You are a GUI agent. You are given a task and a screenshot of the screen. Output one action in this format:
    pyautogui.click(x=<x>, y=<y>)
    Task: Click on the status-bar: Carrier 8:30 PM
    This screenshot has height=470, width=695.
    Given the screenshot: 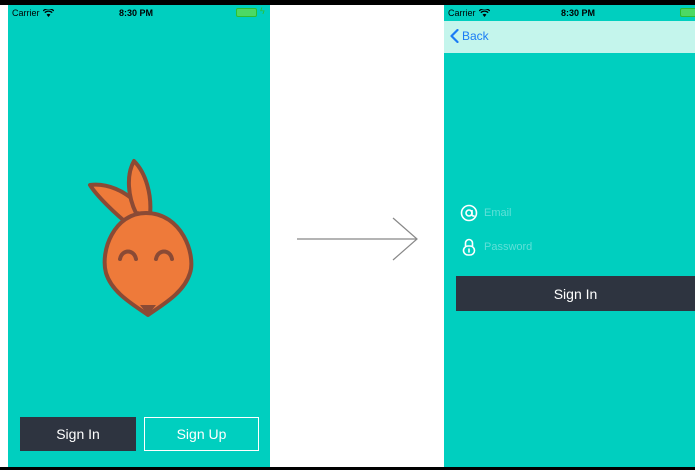 What is the action you would take?
    pyautogui.click(x=569, y=13)
    